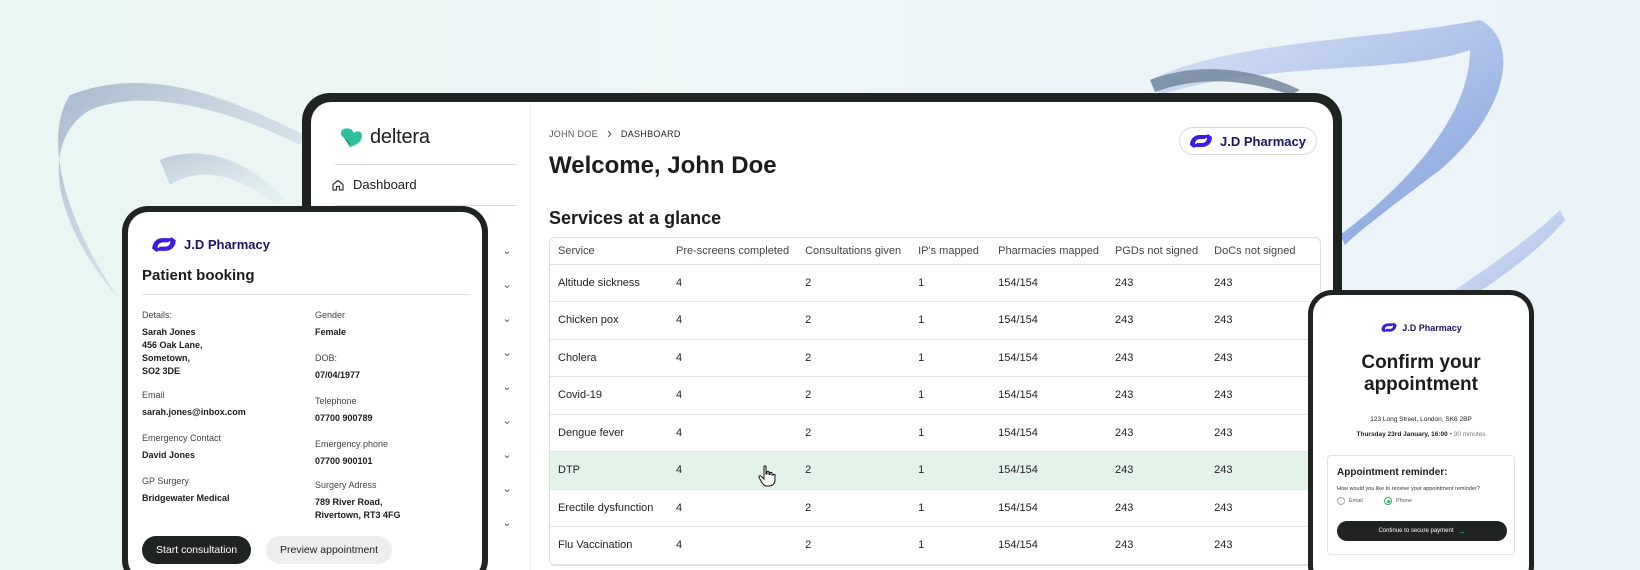  I want to click on column-header: Consultations given, so click(854, 251).